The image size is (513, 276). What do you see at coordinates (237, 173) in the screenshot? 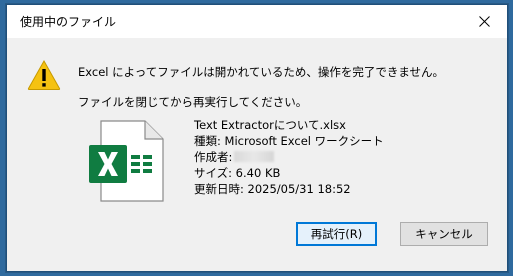
I see `file-size: サイズ: 6.40 KB` at bounding box center [237, 173].